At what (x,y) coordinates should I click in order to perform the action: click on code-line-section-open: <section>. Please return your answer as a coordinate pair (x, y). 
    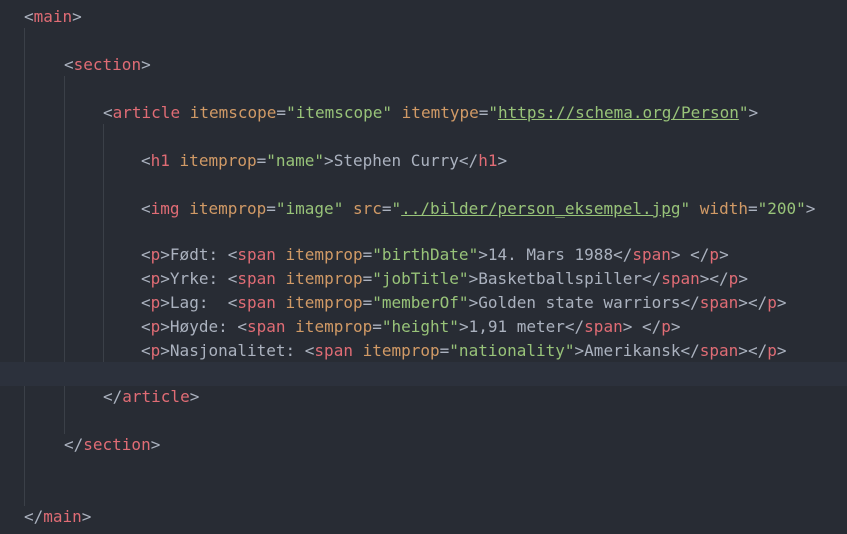
    Looking at the image, I should click on (107, 65).